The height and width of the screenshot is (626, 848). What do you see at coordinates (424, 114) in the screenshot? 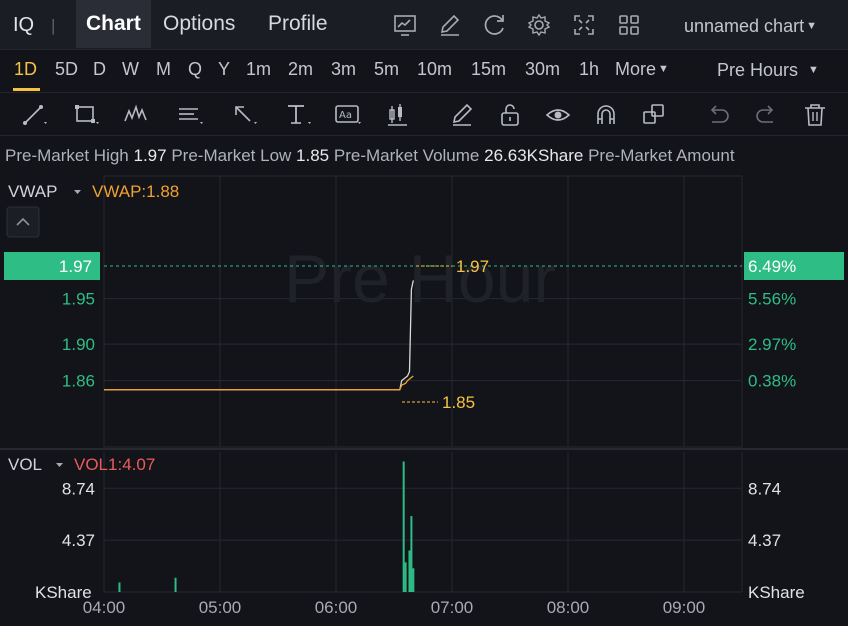
I see `drawing-toolbar: Aa` at bounding box center [424, 114].